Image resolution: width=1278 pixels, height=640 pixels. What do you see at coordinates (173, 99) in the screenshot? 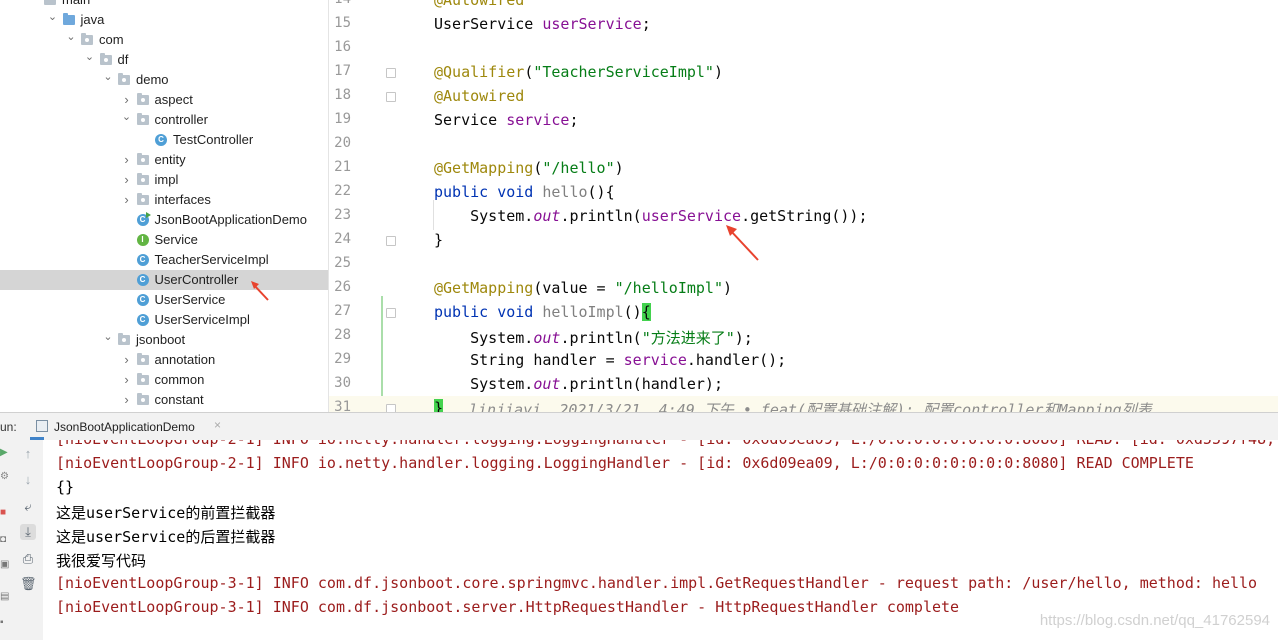
I see `tree-item-label: aspect` at bounding box center [173, 99].